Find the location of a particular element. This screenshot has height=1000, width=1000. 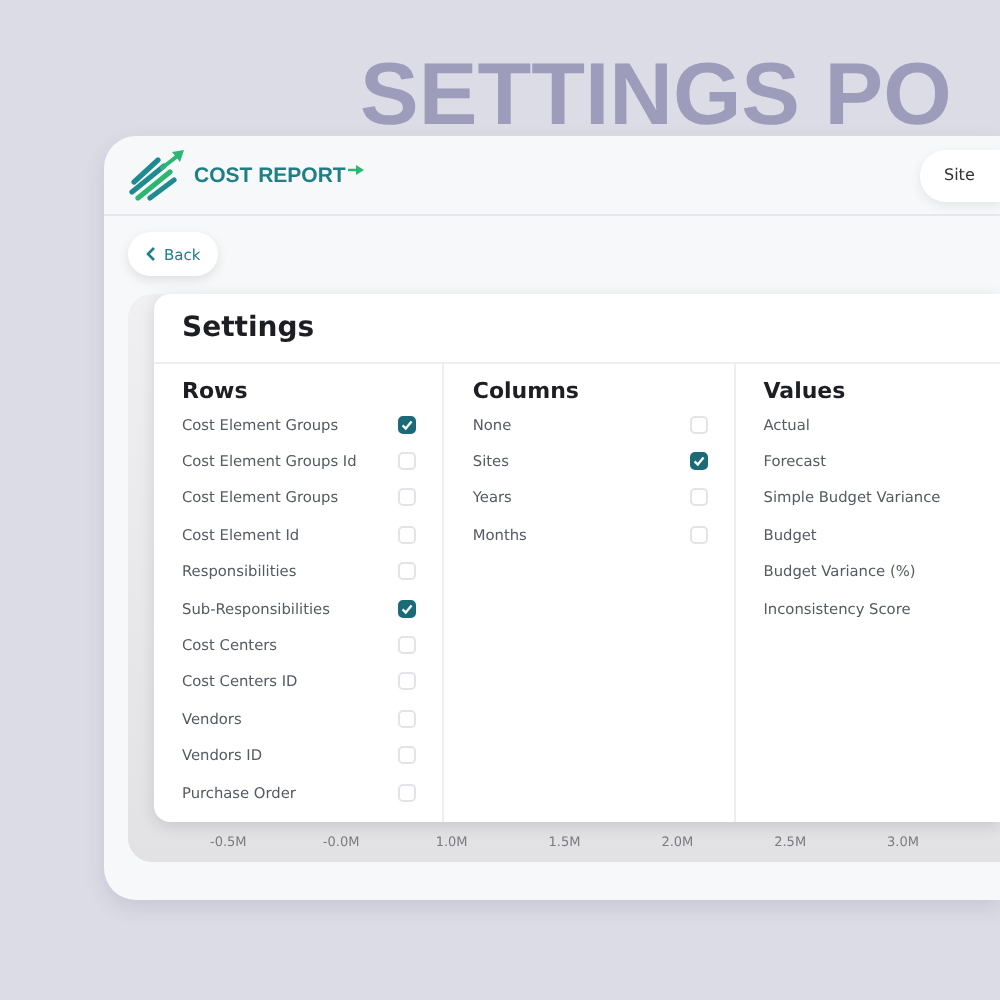

dialog-title: Settings is located at coordinates (248, 328).